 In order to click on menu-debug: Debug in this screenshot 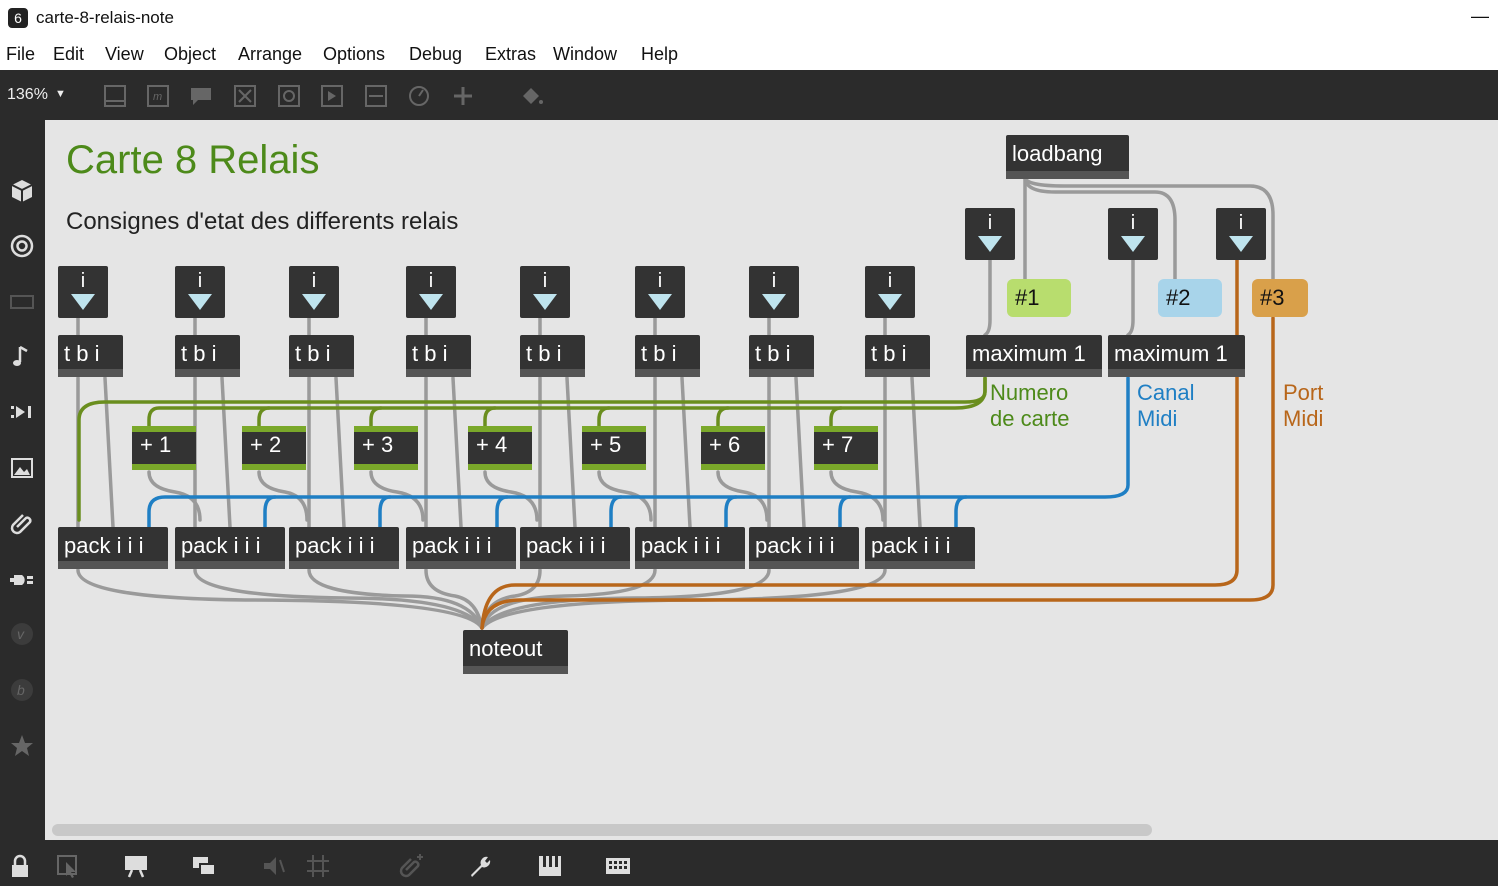, I will do `click(435, 54)`.